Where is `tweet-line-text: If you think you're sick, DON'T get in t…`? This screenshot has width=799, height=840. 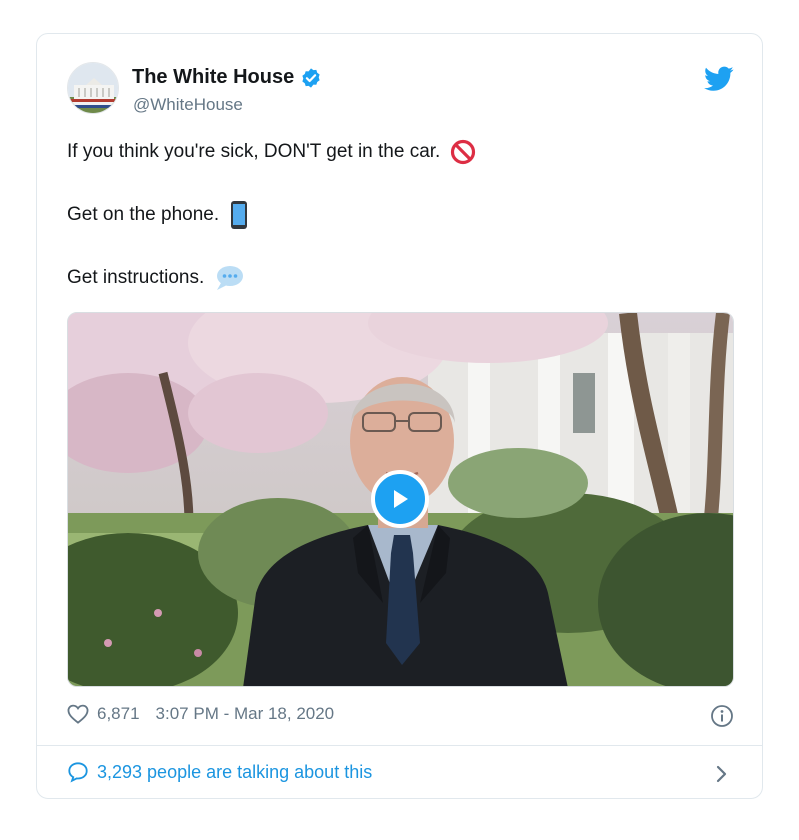
tweet-line-text: If you think you're sick, DON'T get in t… is located at coordinates (254, 151).